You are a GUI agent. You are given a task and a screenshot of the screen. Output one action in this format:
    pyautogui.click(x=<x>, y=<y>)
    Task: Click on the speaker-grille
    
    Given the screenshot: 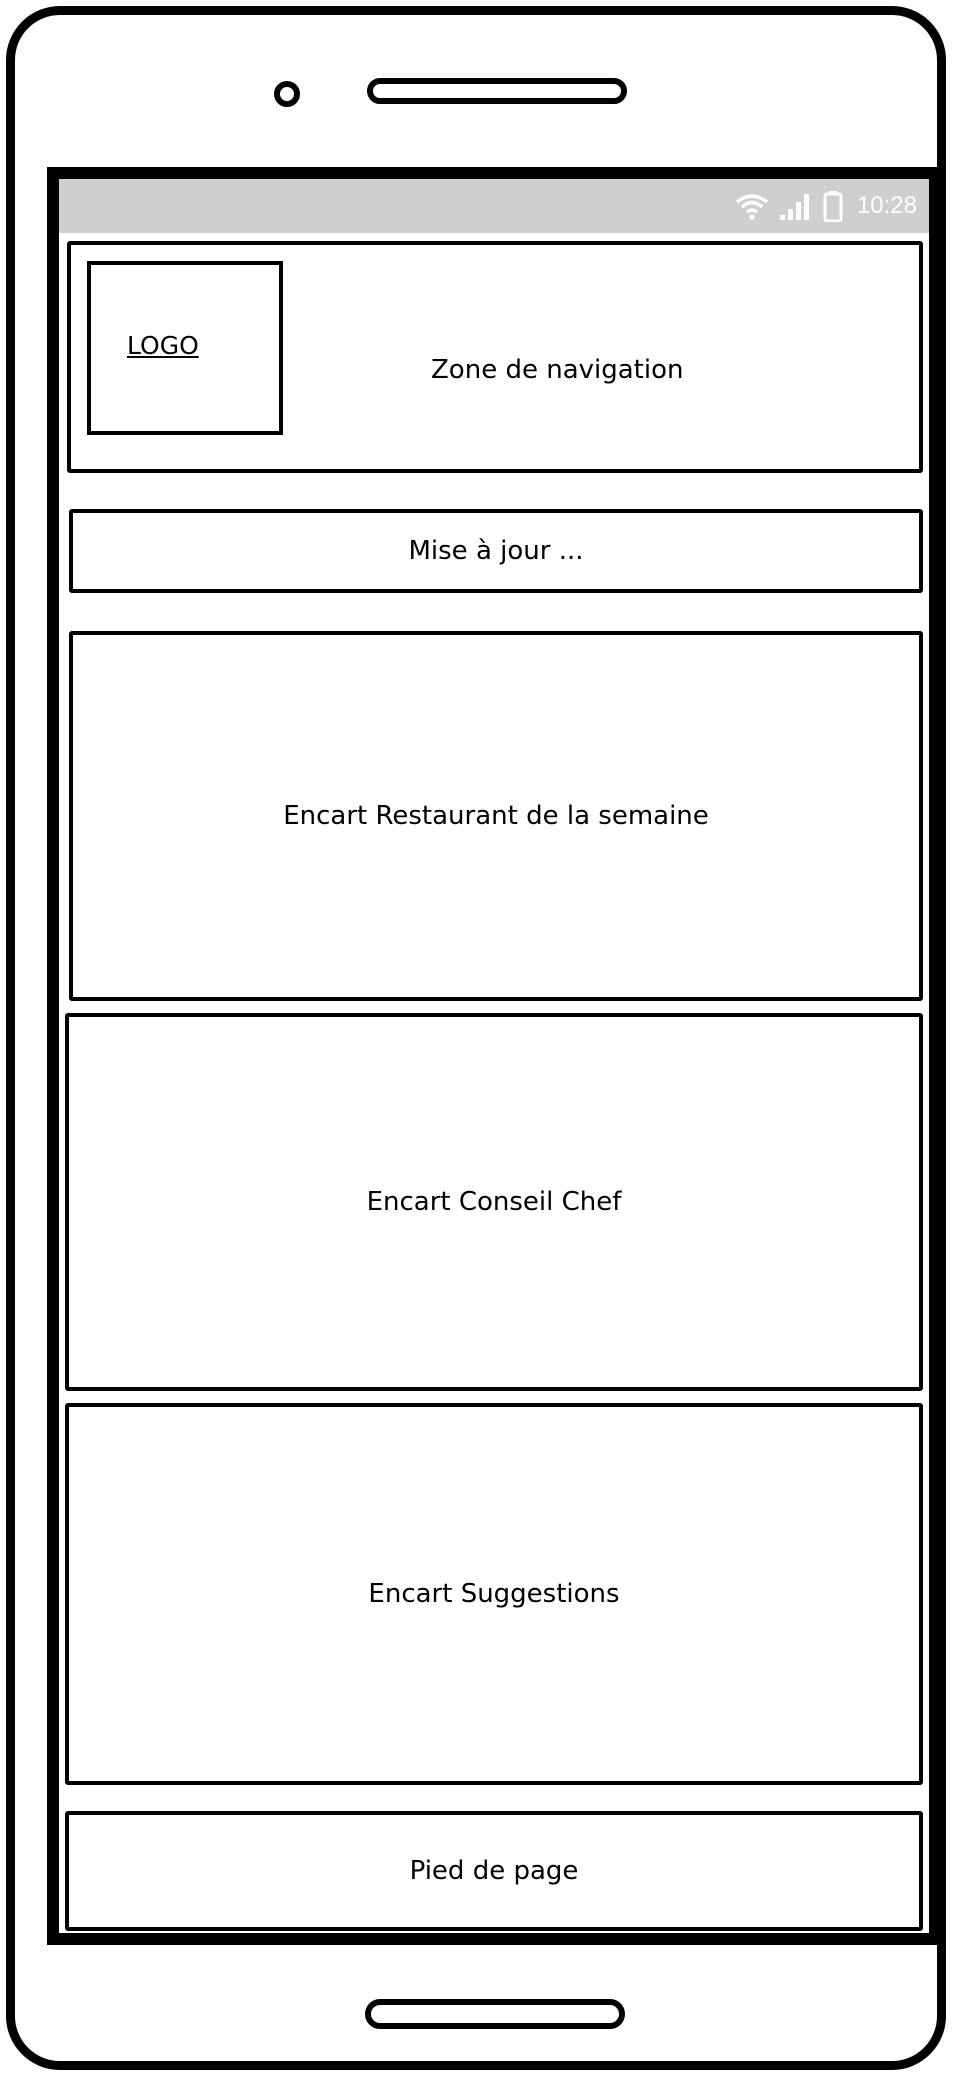 What is the action you would take?
    pyautogui.click(x=497, y=91)
    